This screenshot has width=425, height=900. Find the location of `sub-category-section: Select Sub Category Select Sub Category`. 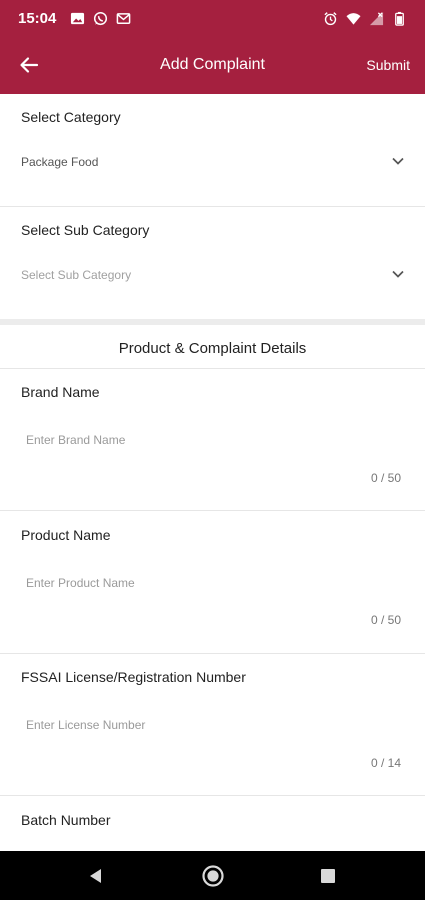

sub-category-section: Select Sub Category Select Sub Category is located at coordinates (212, 263).